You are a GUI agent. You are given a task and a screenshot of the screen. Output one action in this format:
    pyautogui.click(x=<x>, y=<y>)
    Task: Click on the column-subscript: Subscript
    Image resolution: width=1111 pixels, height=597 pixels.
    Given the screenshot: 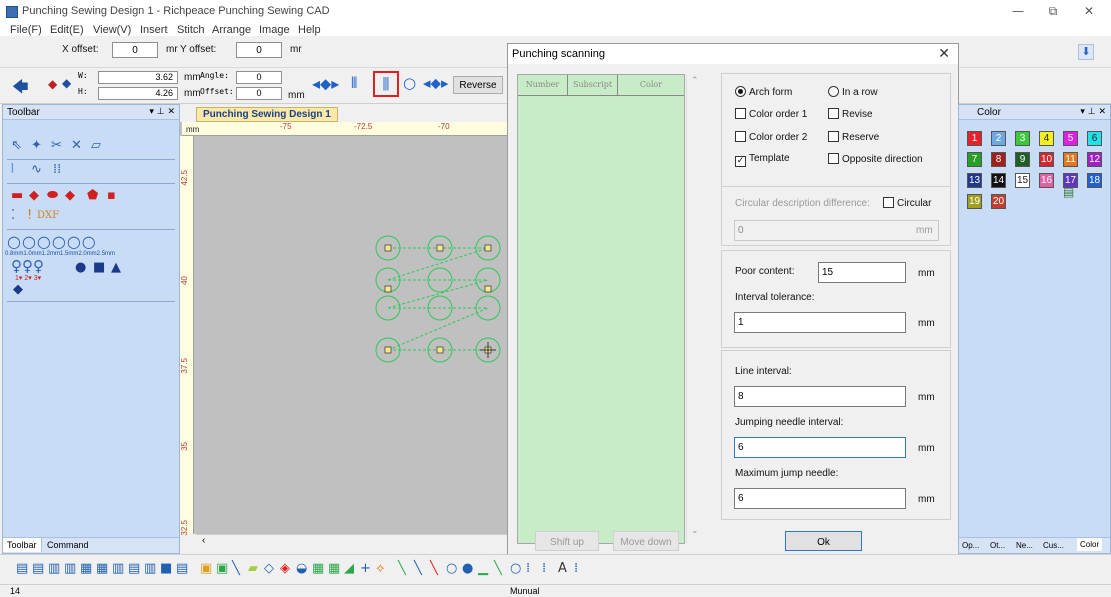 What is the action you would take?
    pyautogui.click(x=593, y=85)
    